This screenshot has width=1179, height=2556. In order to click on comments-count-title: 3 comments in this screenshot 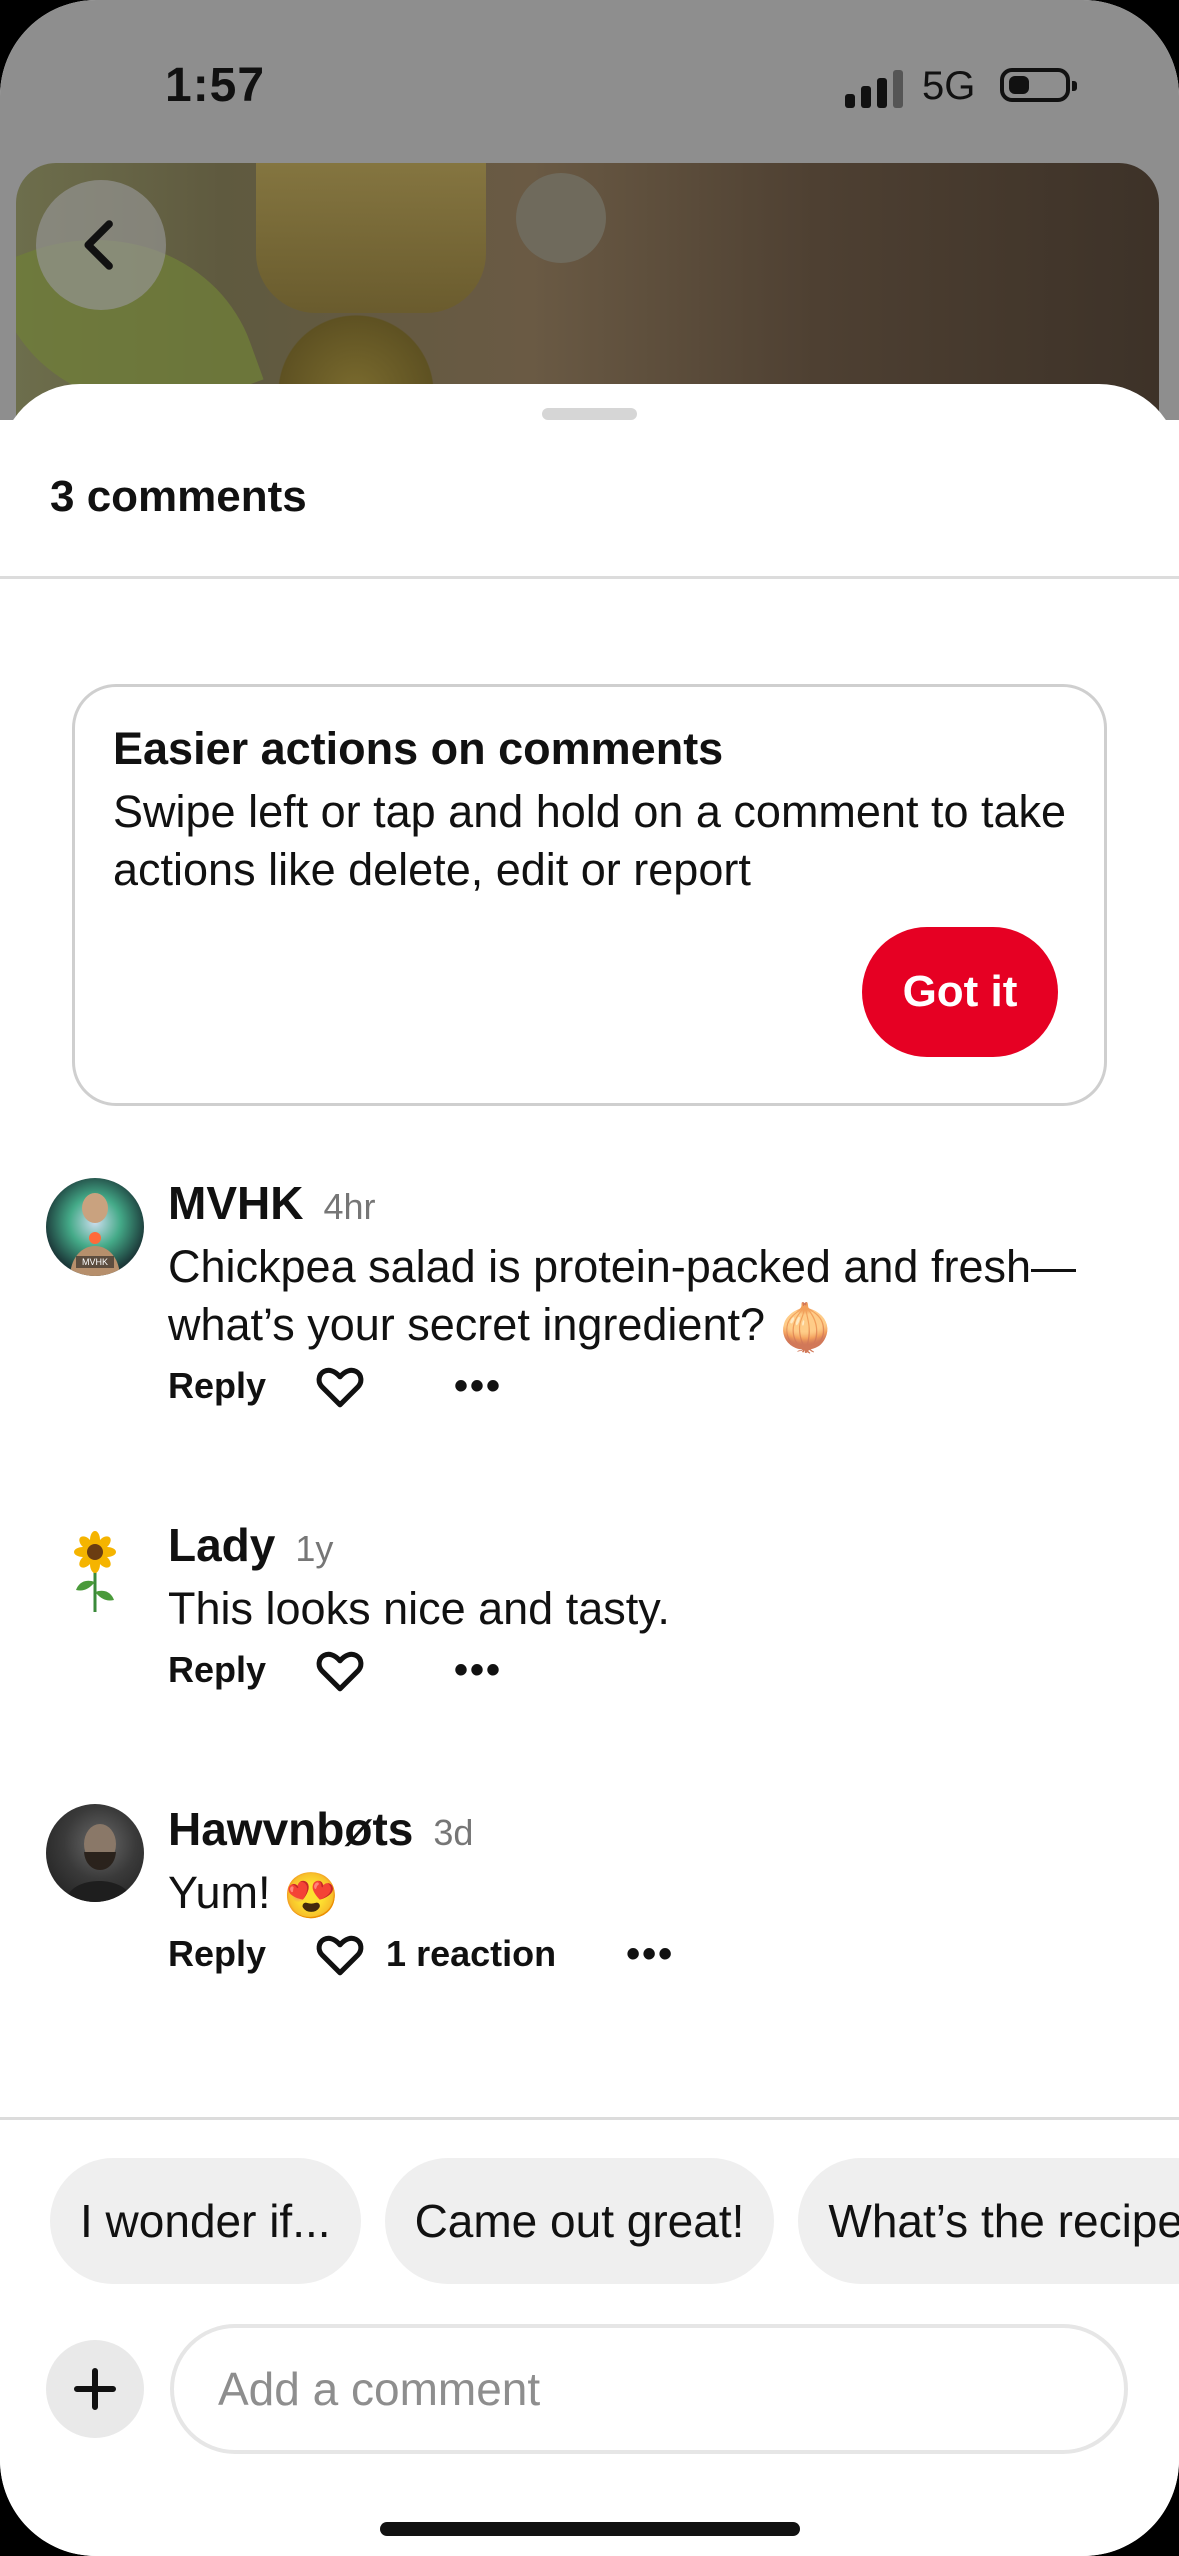, I will do `click(178, 496)`.